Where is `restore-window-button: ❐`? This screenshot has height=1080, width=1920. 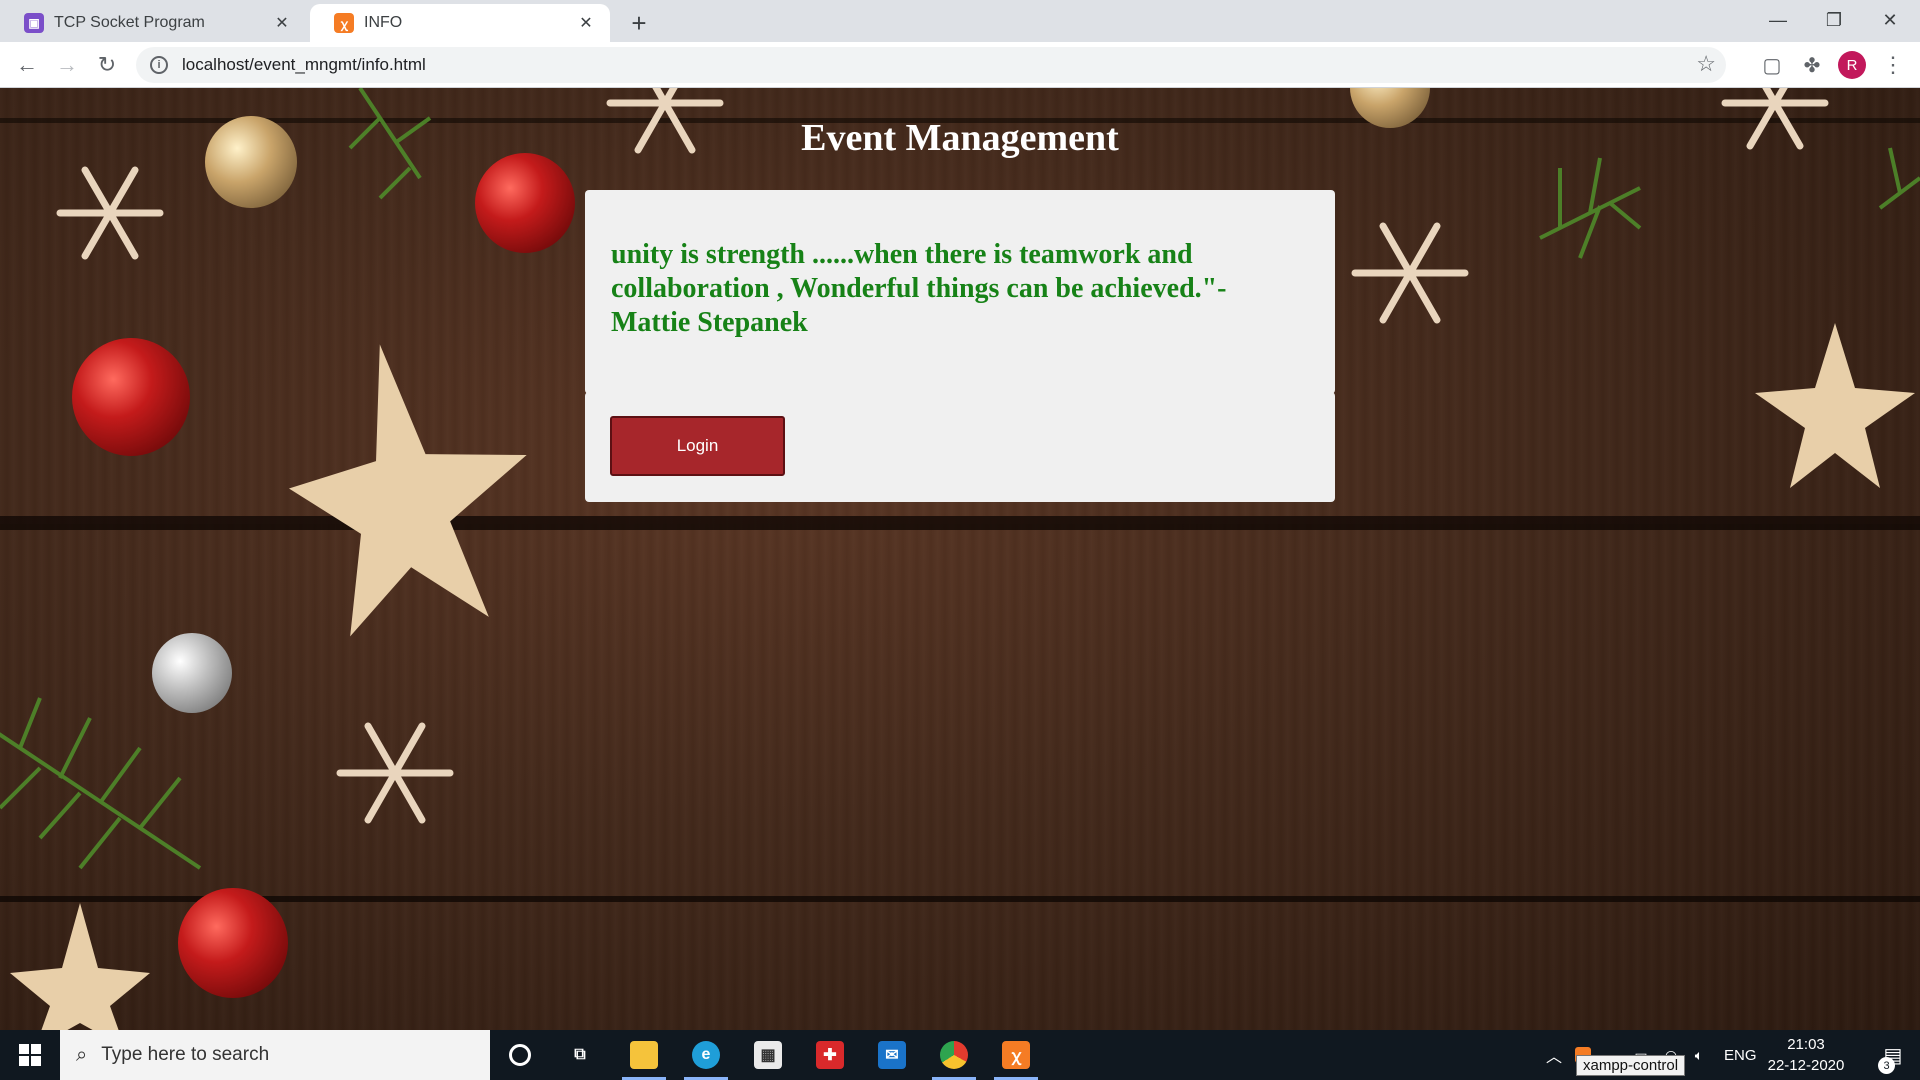 restore-window-button: ❐ is located at coordinates (1834, 20).